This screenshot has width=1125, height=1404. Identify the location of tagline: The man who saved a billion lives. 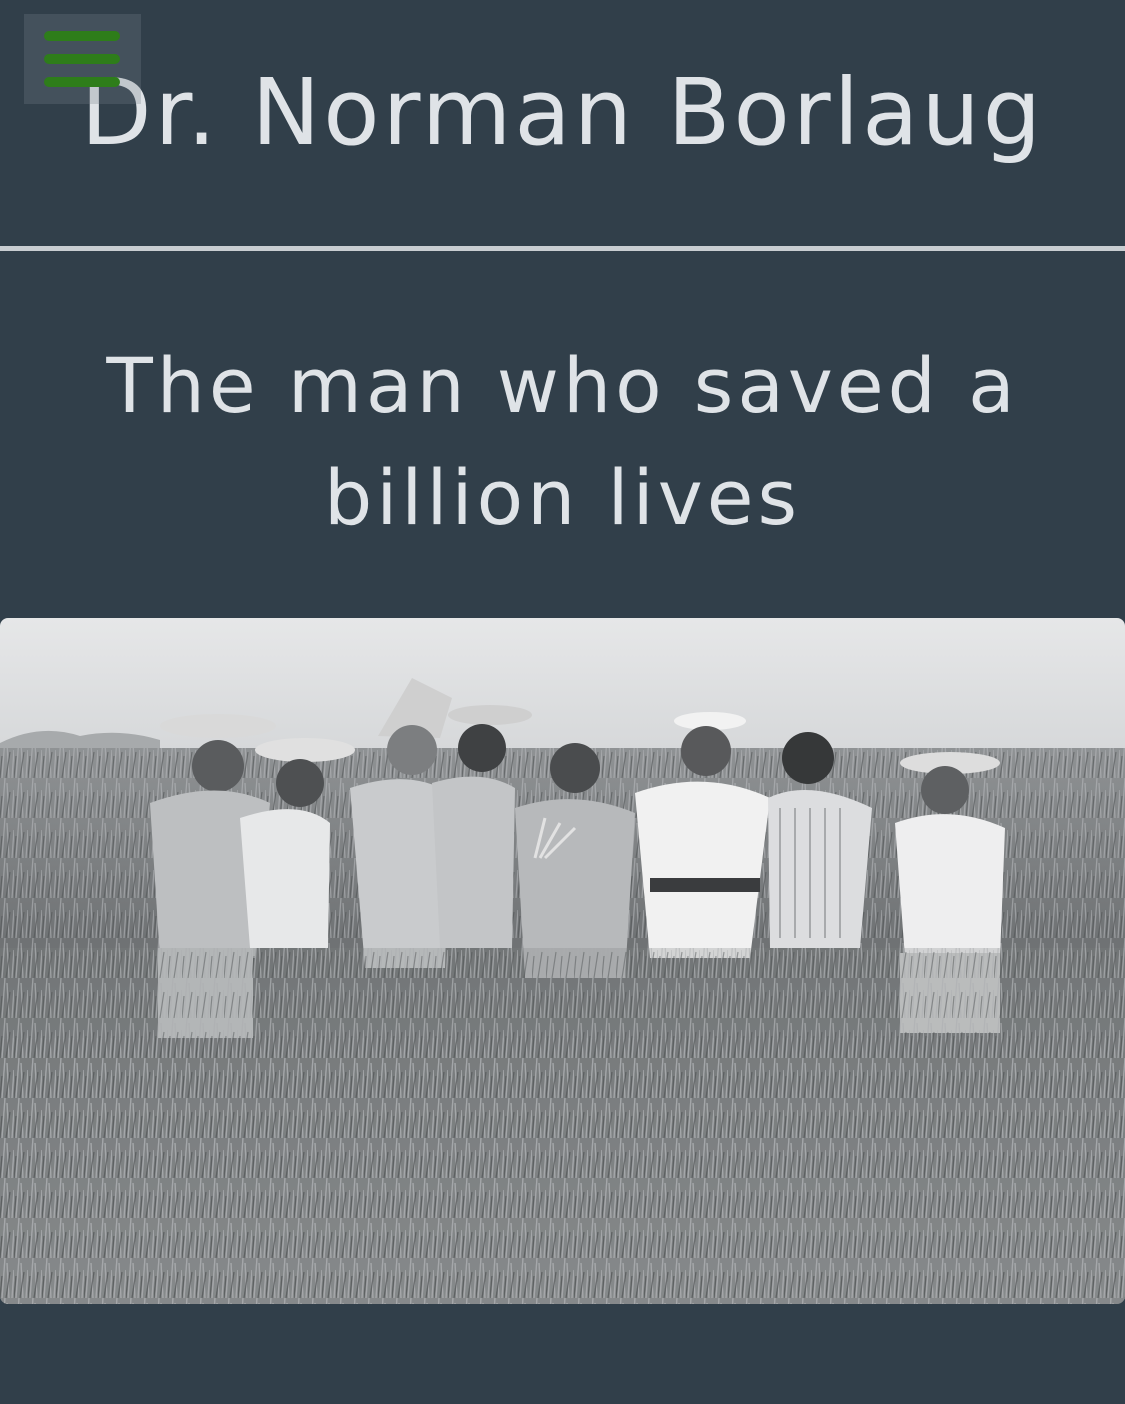
(562, 441).